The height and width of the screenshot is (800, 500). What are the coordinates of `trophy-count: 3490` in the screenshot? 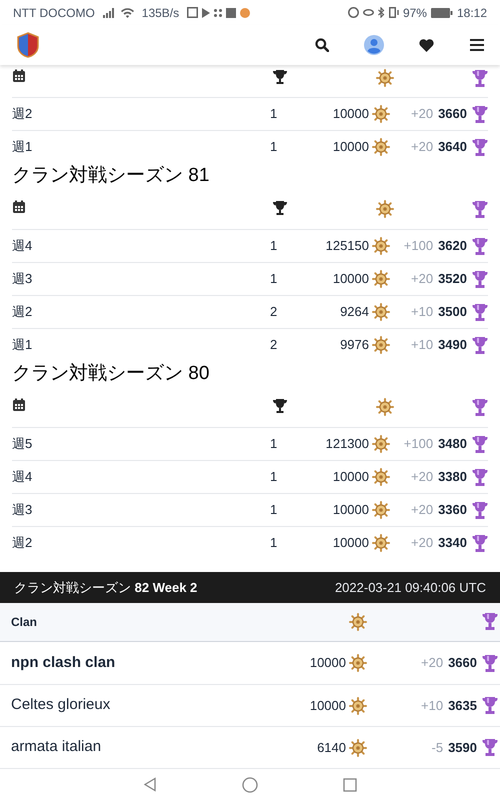 It's located at (452, 345).